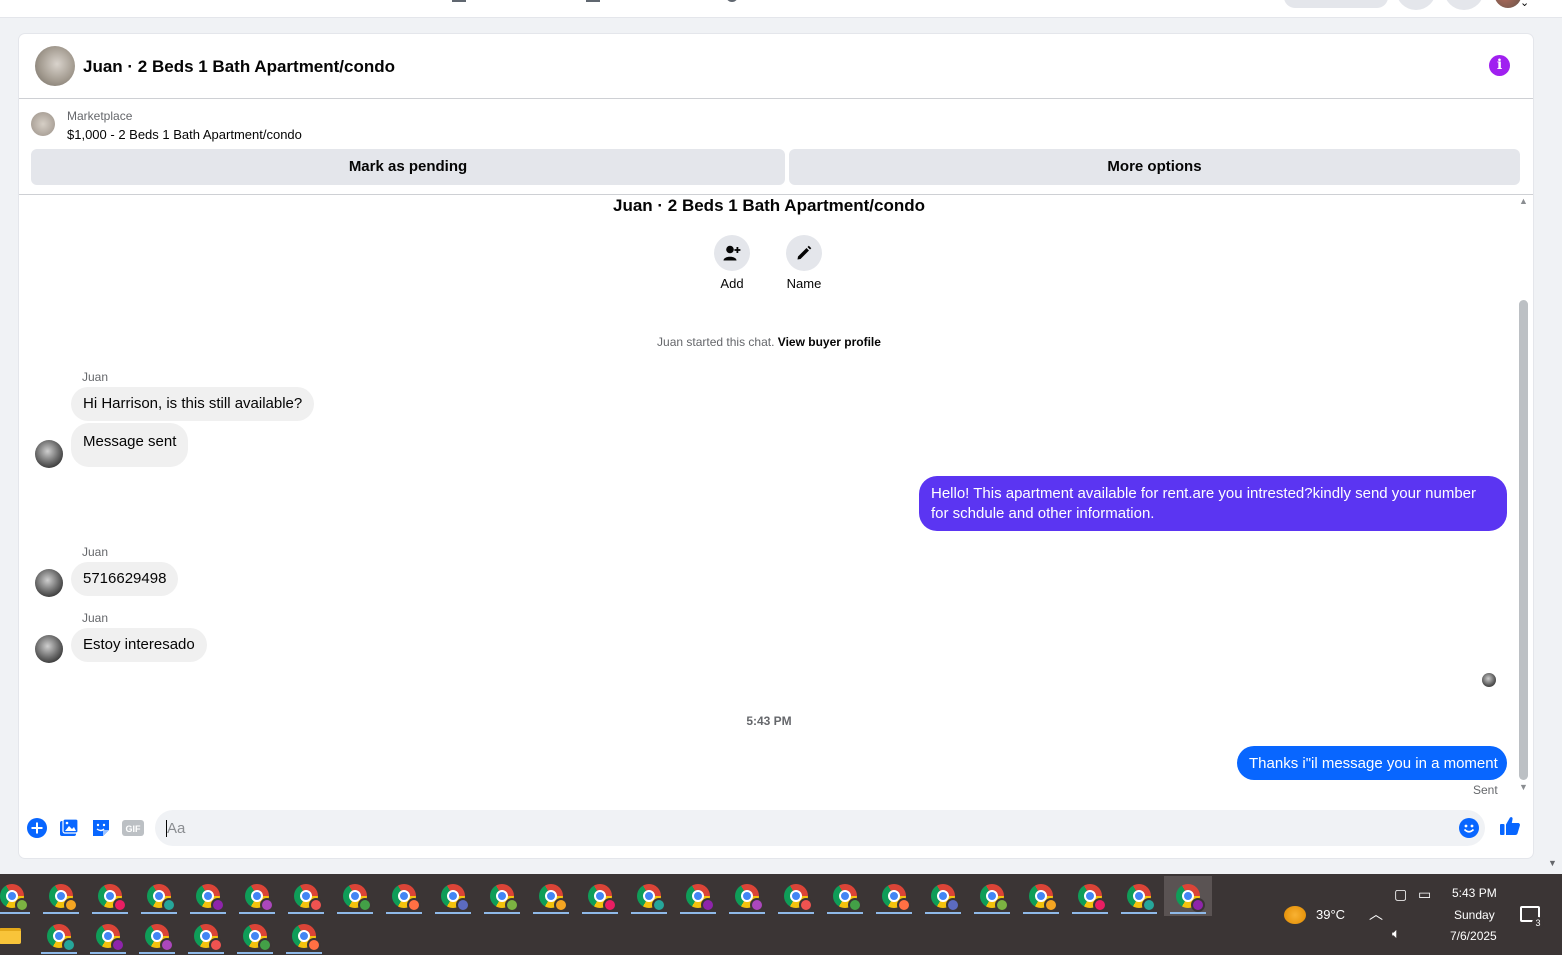  I want to click on account-avatar, so click(1508, 4).